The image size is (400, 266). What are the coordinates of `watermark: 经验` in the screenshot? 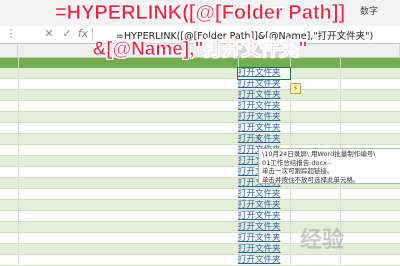 It's located at (322, 240).